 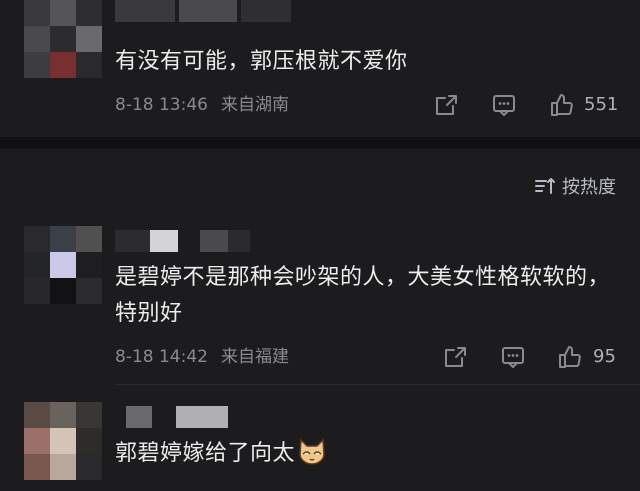 I want to click on comment-meta: 8-18 13:46 来自湖南 551, so click(x=377, y=105).